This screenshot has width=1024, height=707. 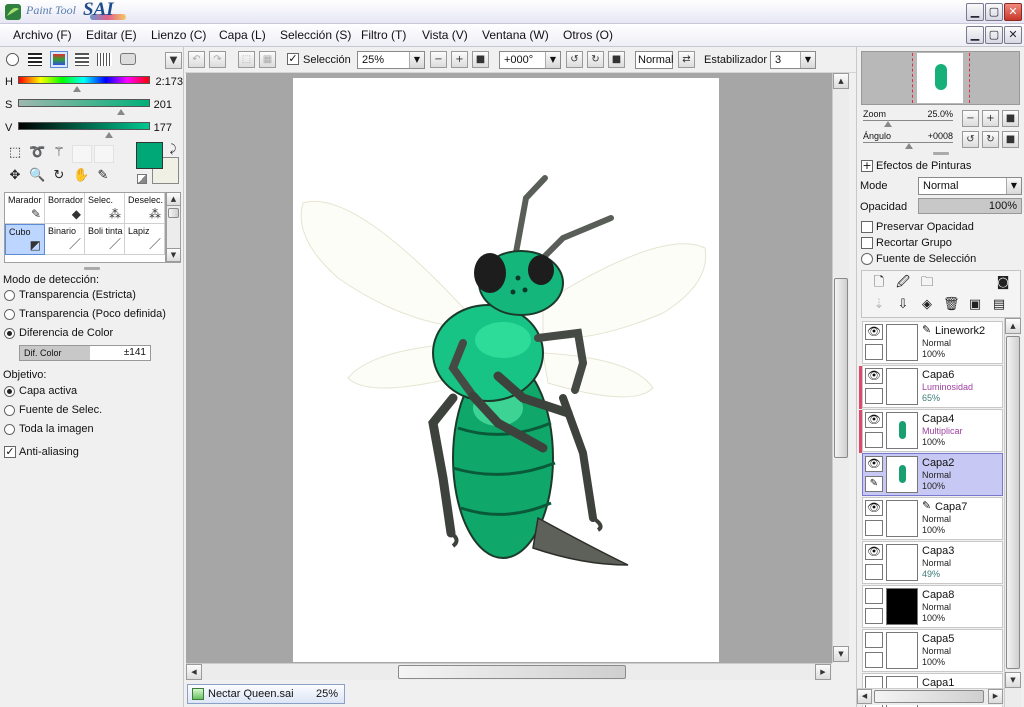 What do you see at coordinates (445, 35) in the screenshot?
I see `menu-vista: Vista (V)` at bounding box center [445, 35].